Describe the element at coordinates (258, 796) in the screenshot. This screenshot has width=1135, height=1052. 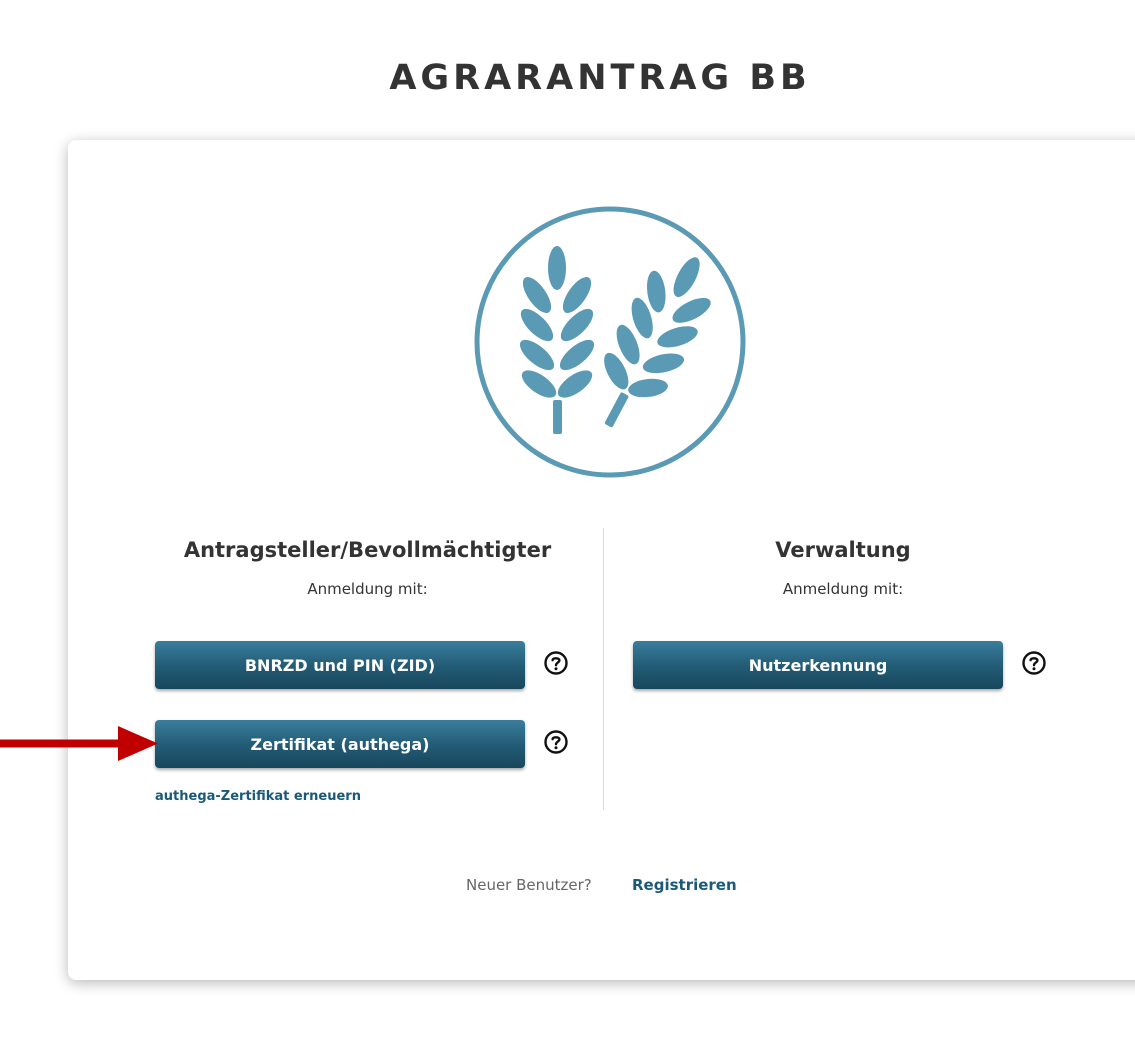
I see `renew-certificate-link: authega-Zertifikat erneuern` at that location.